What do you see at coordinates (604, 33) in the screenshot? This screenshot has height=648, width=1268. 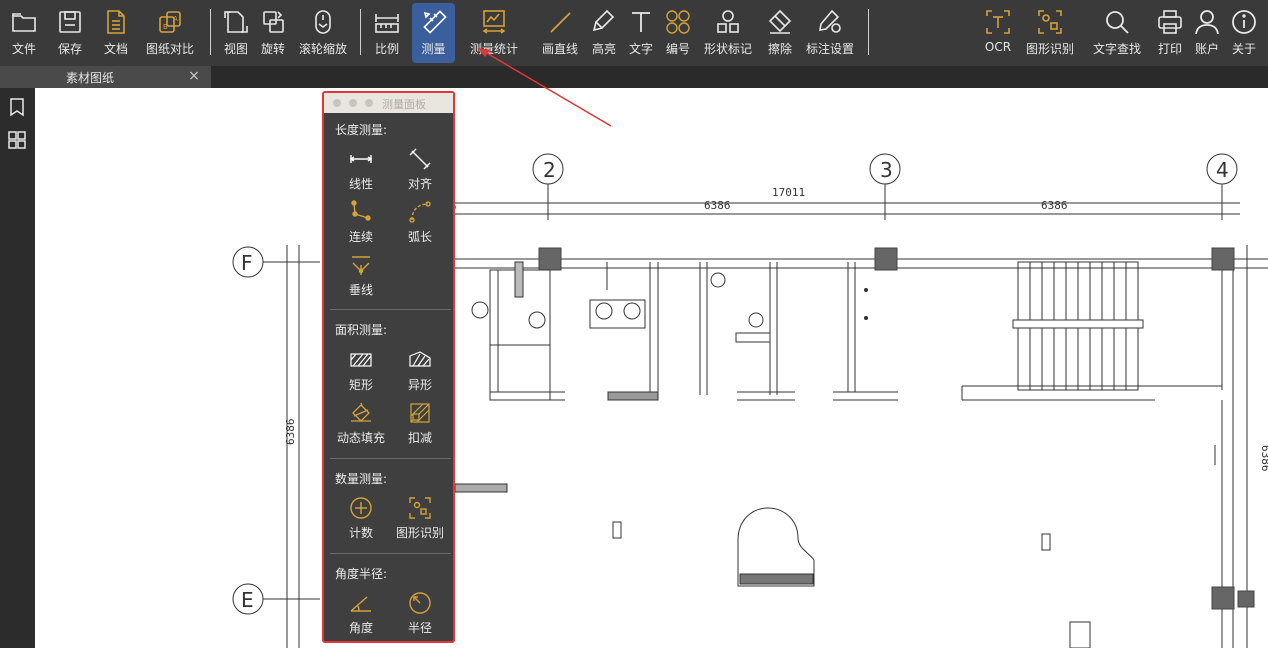 I see `highlight-button: 高亮` at bounding box center [604, 33].